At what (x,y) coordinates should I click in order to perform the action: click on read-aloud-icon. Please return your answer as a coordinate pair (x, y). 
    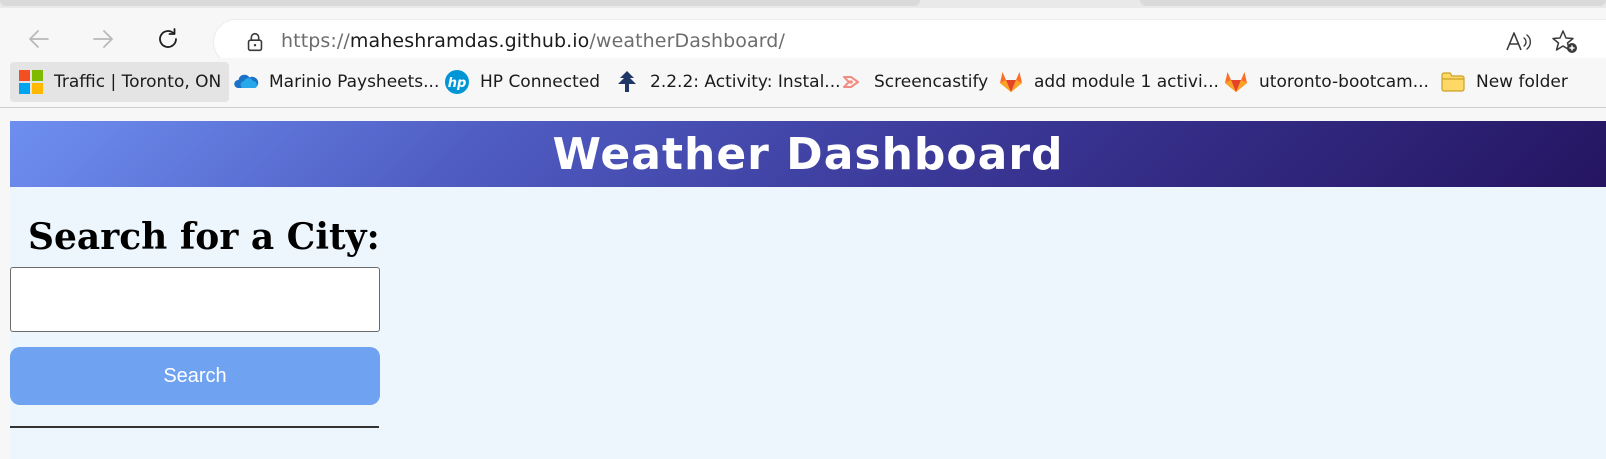
    Looking at the image, I should click on (1518, 42).